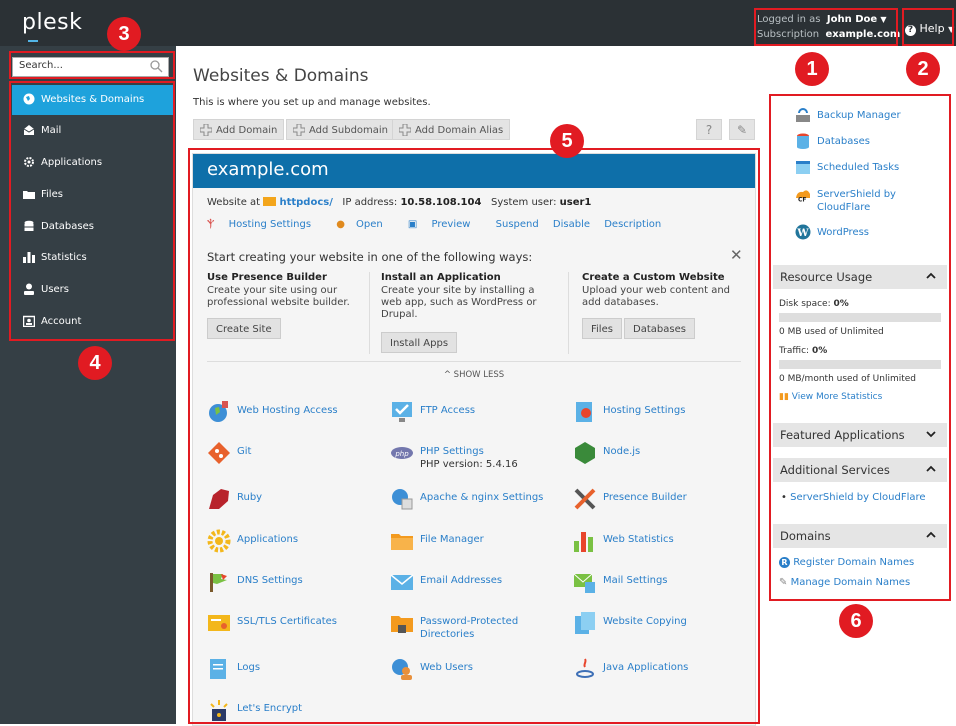 Image resolution: width=956 pixels, height=726 pixels. I want to click on annotation-badge: 6, so click(856, 621).